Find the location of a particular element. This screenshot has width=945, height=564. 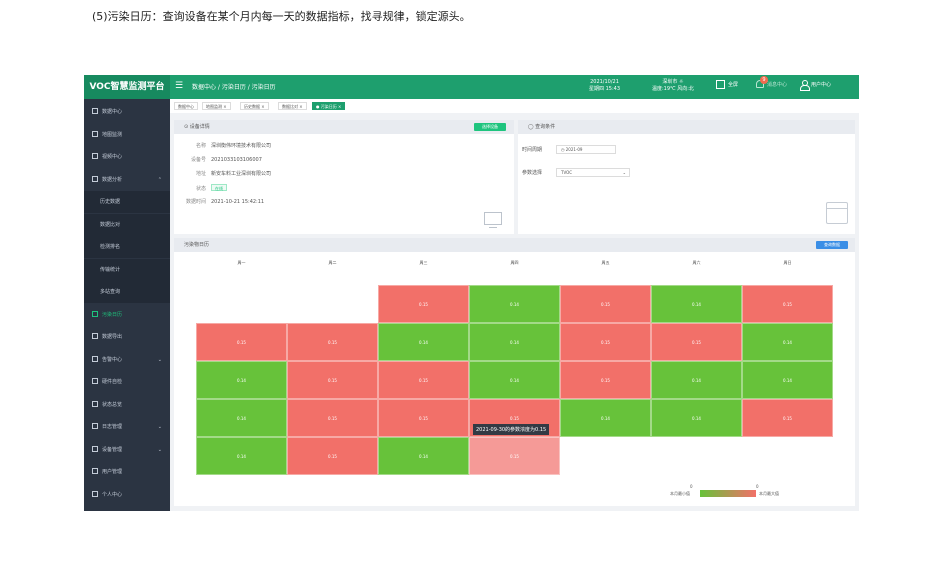

param-select: TVOC ⌄ is located at coordinates (593, 172).